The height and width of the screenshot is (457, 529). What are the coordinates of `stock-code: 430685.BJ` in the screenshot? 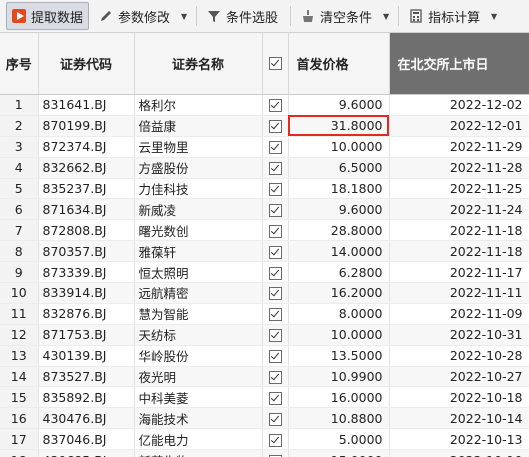 It's located at (86, 453).